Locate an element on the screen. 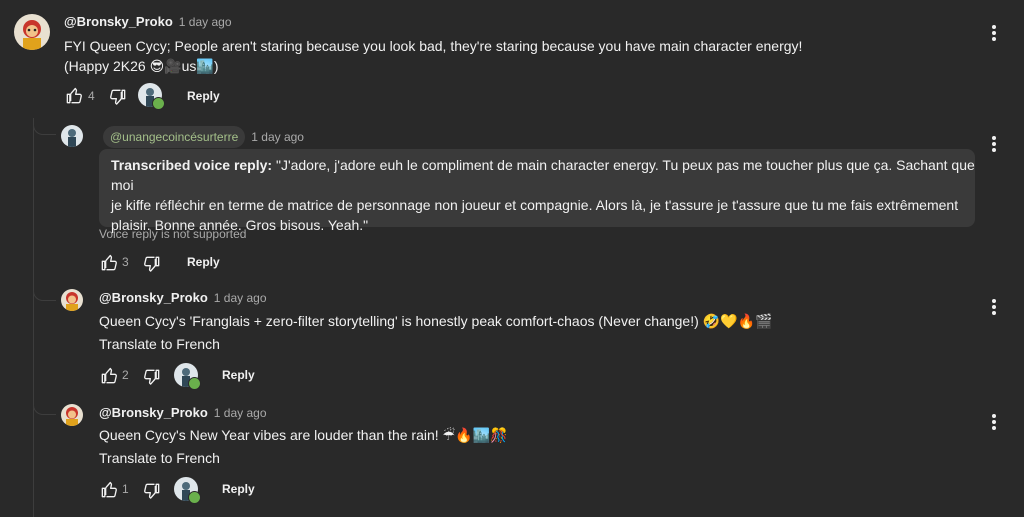 The height and width of the screenshot is (517, 1024). like-count: 2 is located at coordinates (125, 375).